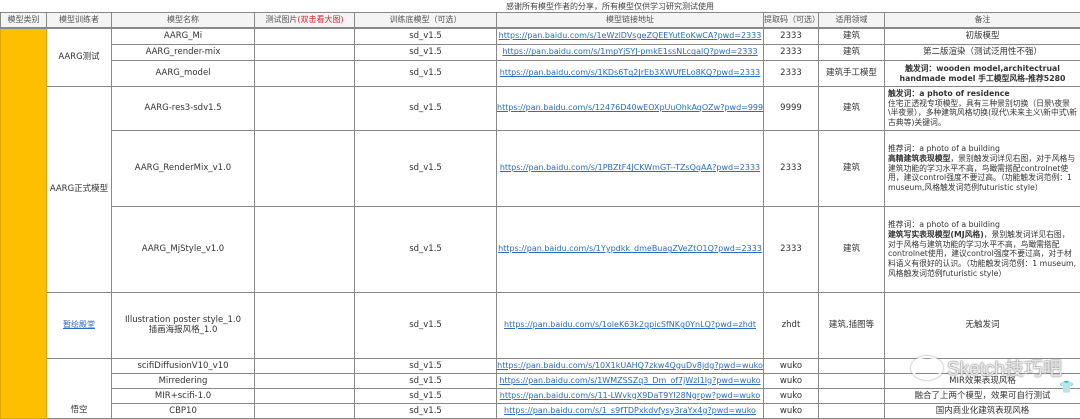 This screenshot has height=419, width=1080. What do you see at coordinates (183, 410) in the screenshot?
I see `model-name: CBP10` at bounding box center [183, 410].